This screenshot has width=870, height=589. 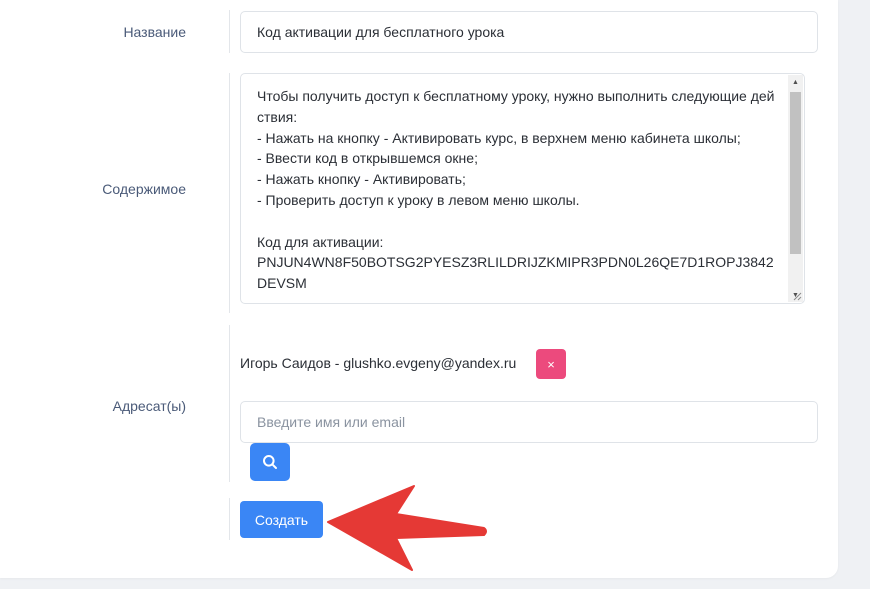 I want to click on create-button: Создать, so click(x=281, y=519).